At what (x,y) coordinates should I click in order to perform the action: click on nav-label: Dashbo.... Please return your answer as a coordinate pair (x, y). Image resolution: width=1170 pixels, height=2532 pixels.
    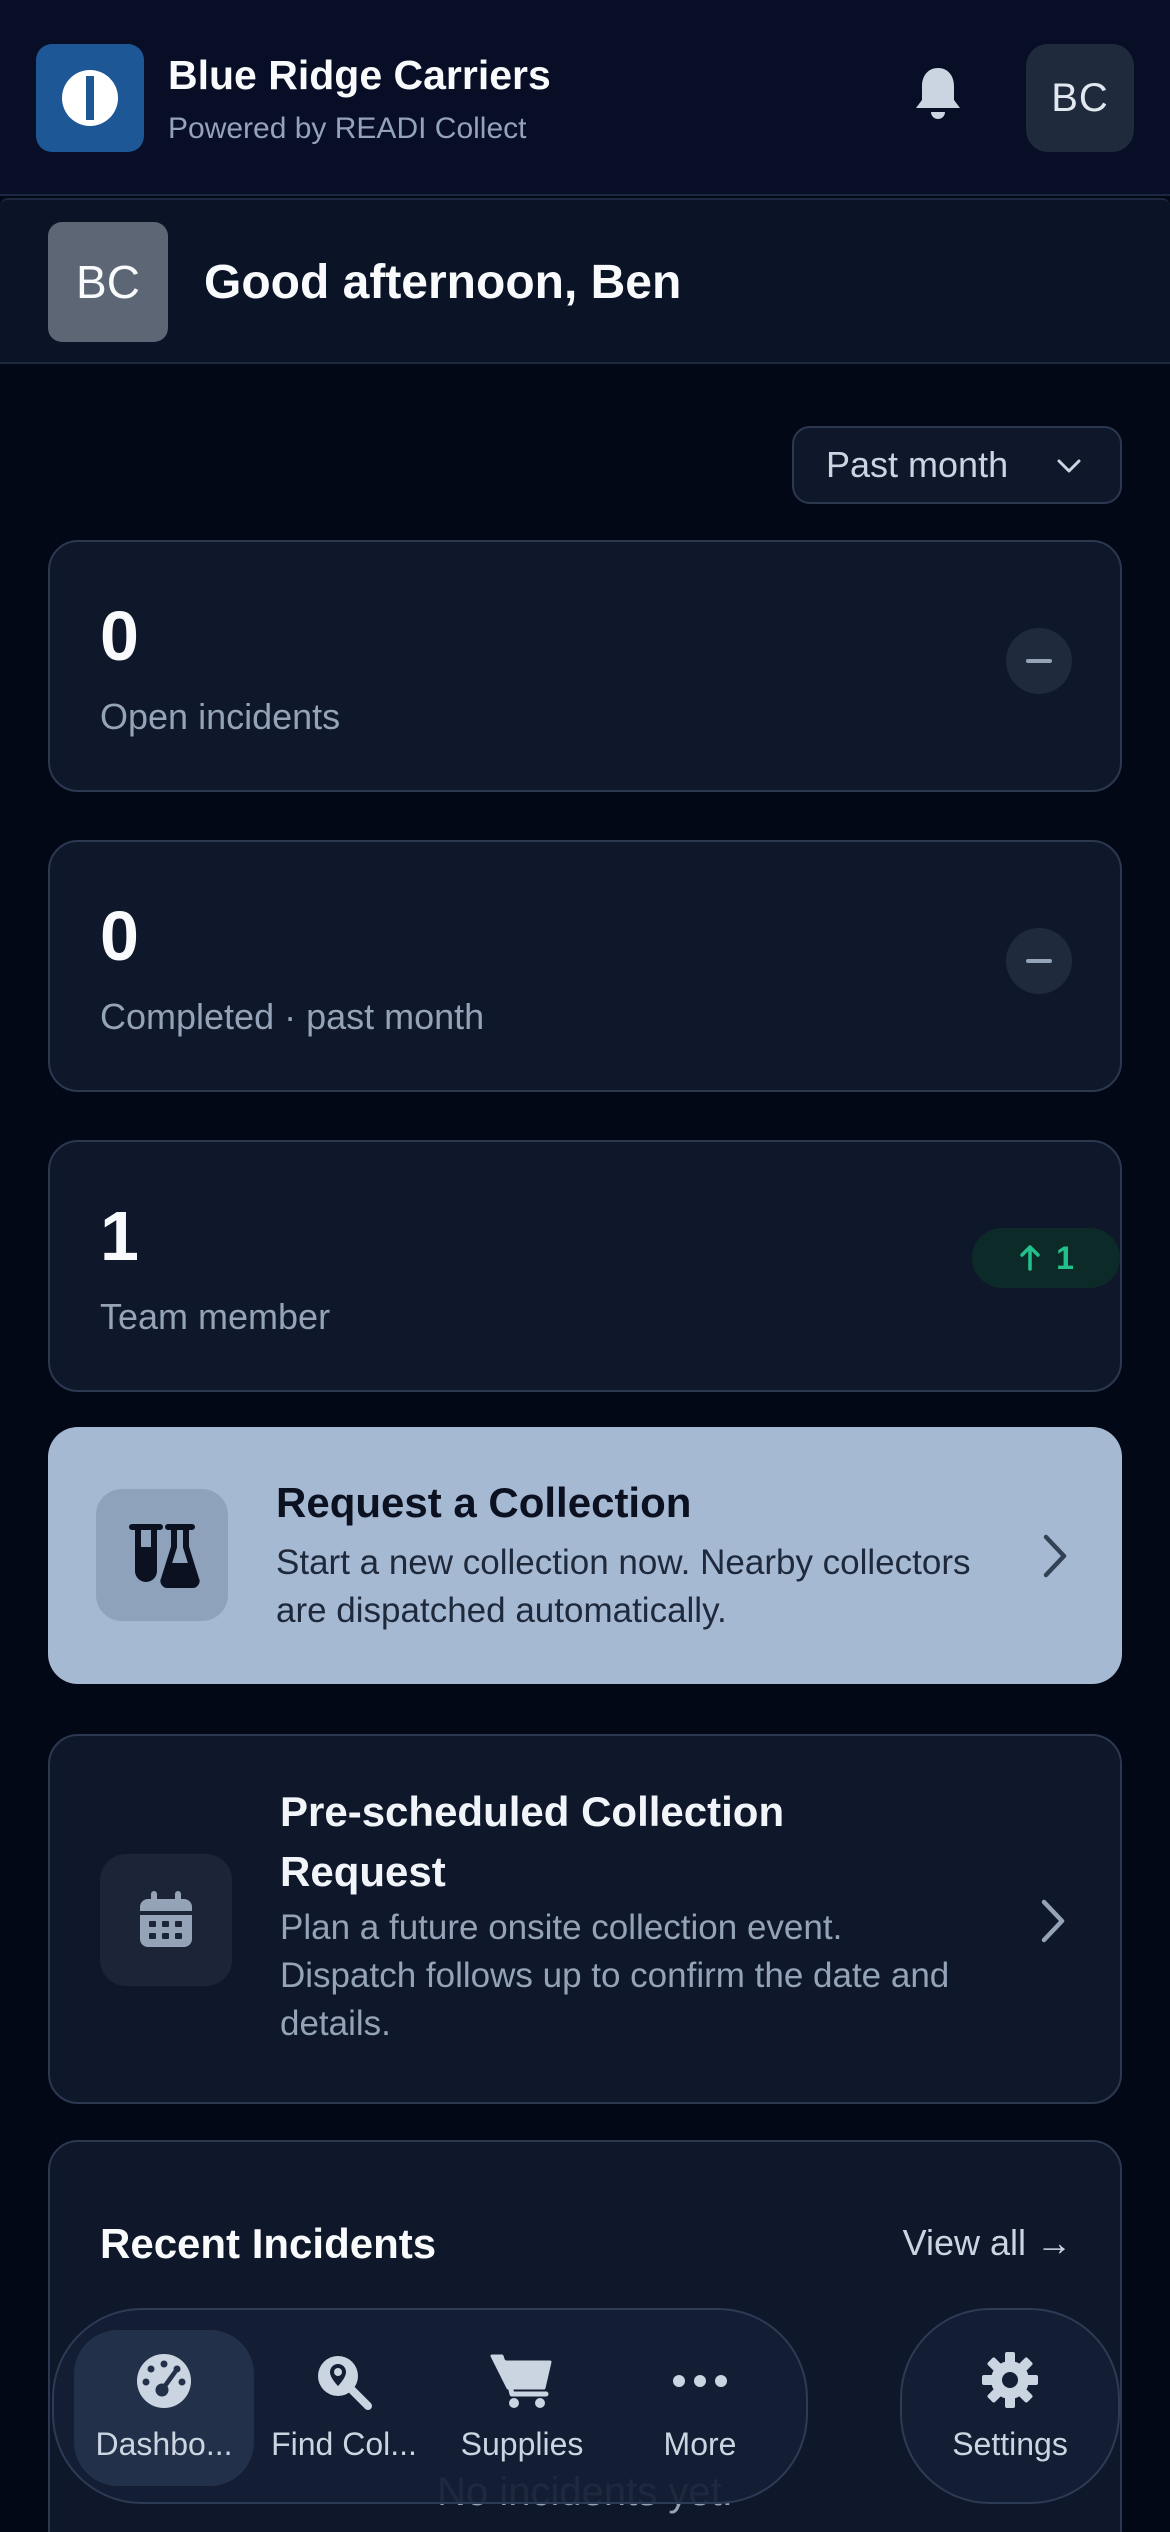
    Looking at the image, I should click on (164, 2444).